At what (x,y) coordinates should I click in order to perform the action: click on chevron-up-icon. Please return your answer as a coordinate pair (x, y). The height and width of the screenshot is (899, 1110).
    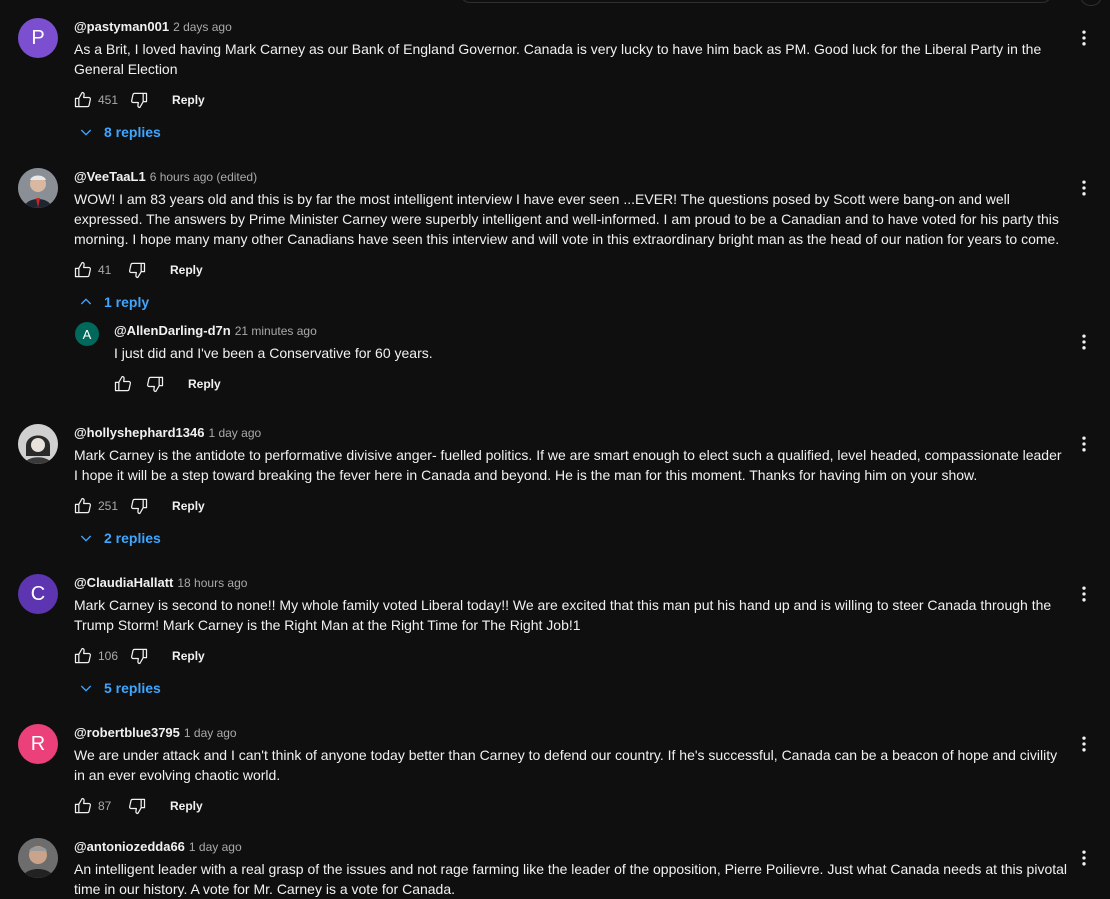
    Looking at the image, I should click on (86, 302).